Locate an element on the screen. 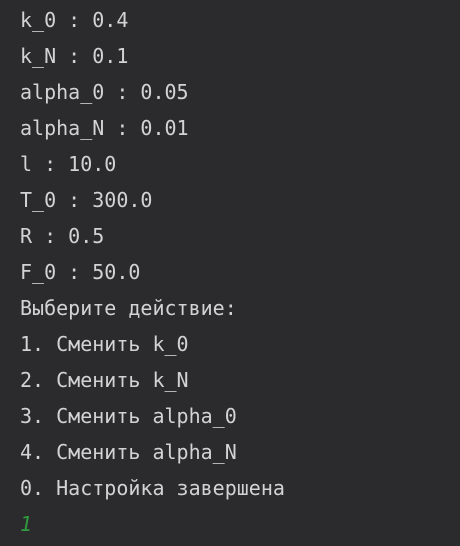  param-l-line: l : 10.0 is located at coordinates (68, 164).